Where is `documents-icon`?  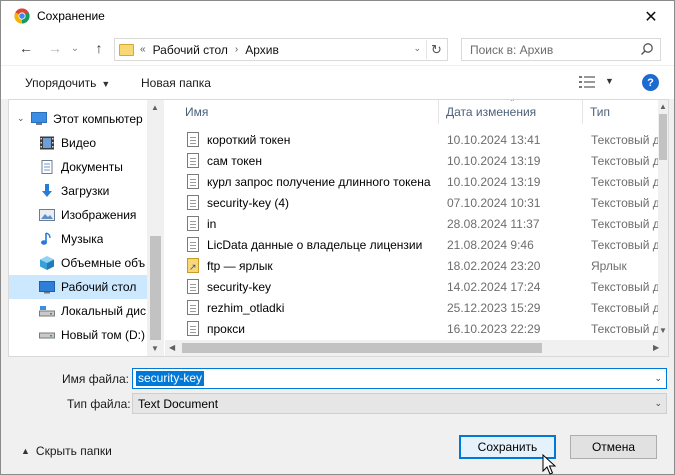 documents-icon is located at coordinates (47, 167).